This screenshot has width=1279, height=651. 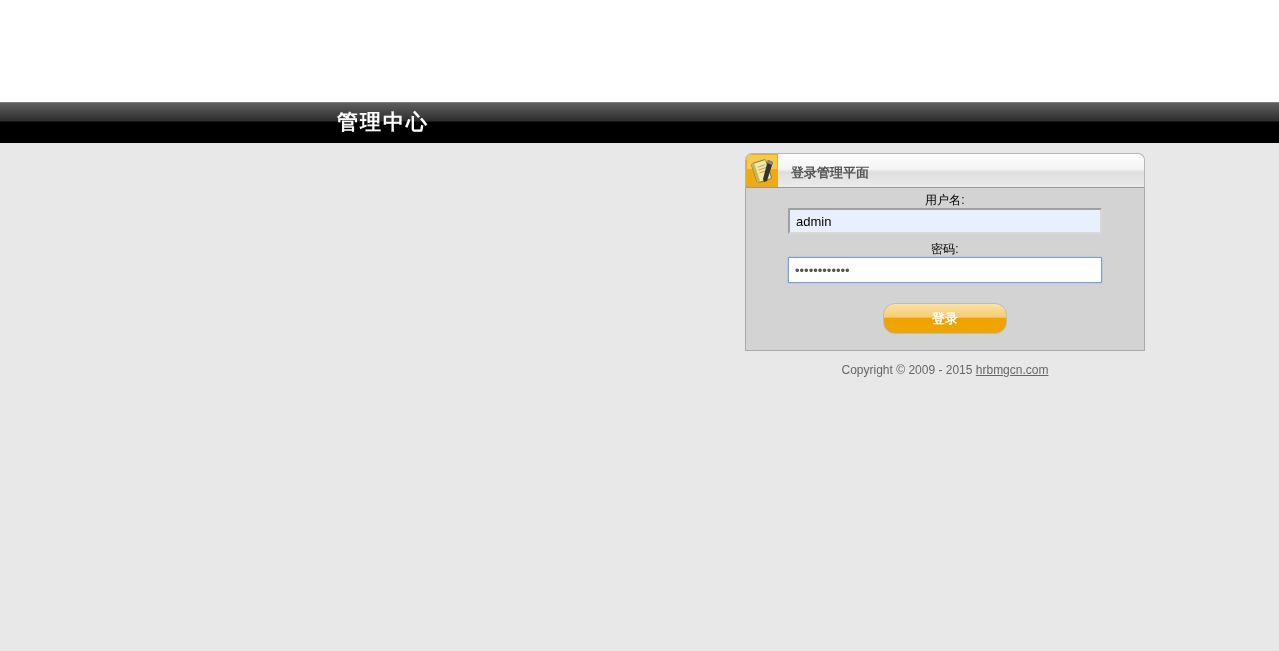 I want to click on copyright-text: Copyright © 2009 - 2015 hrbmgcn.com, so click(x=945, y=370).